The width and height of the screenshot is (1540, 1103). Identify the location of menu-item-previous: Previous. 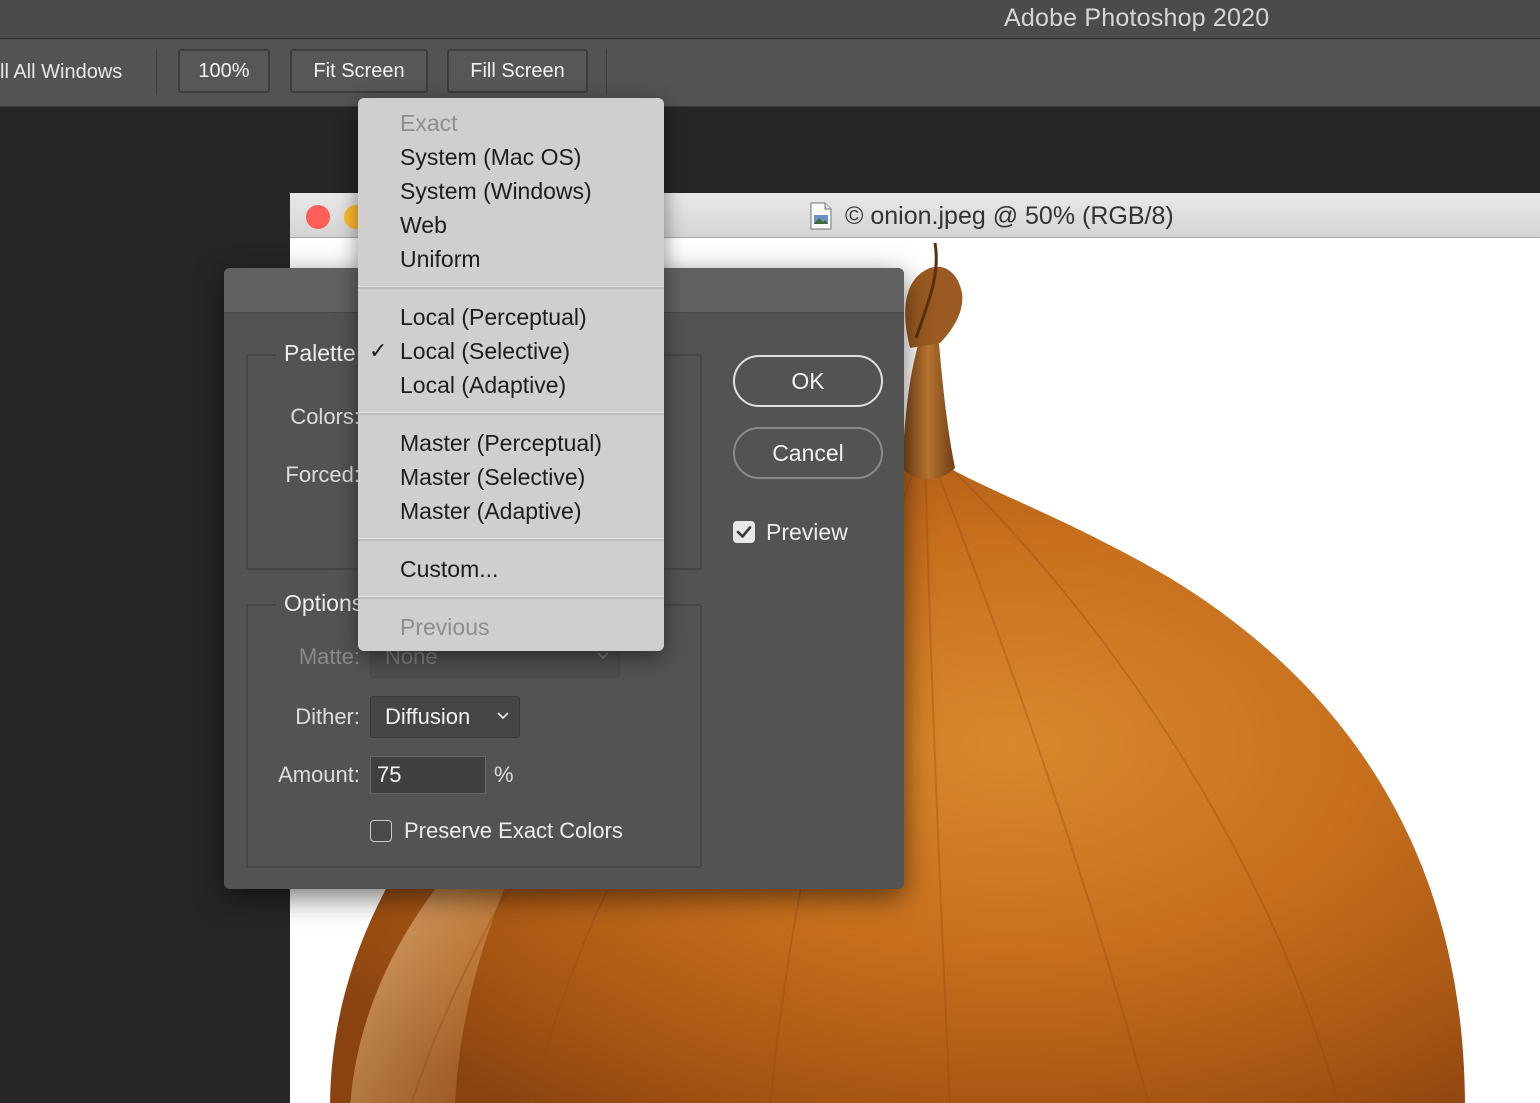
(445, 627).